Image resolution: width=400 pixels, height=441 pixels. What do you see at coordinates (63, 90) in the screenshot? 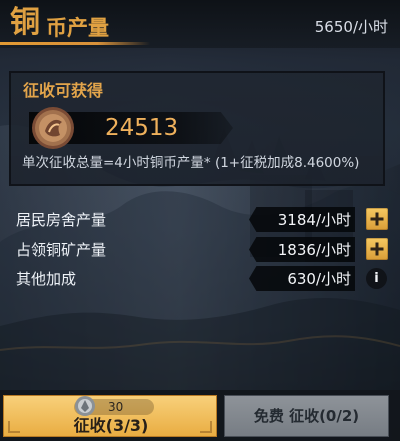
I see `collect-label: 征收可获得` at bounding box center [63, 90].